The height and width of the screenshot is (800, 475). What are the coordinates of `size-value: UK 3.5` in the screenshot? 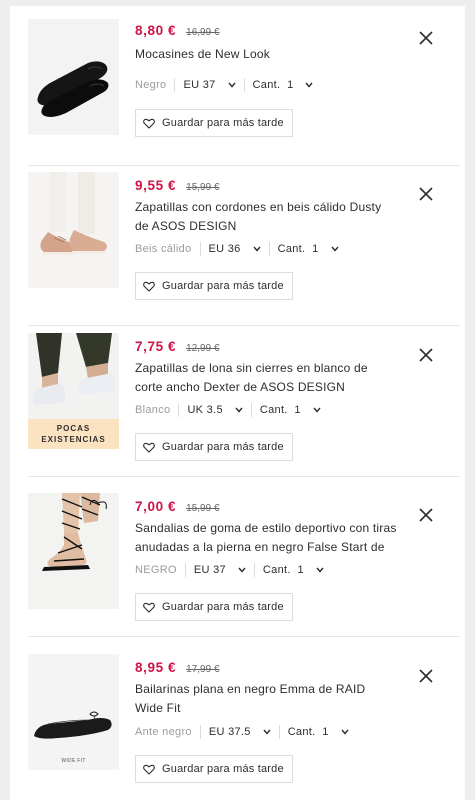 It's located at (205, 410).